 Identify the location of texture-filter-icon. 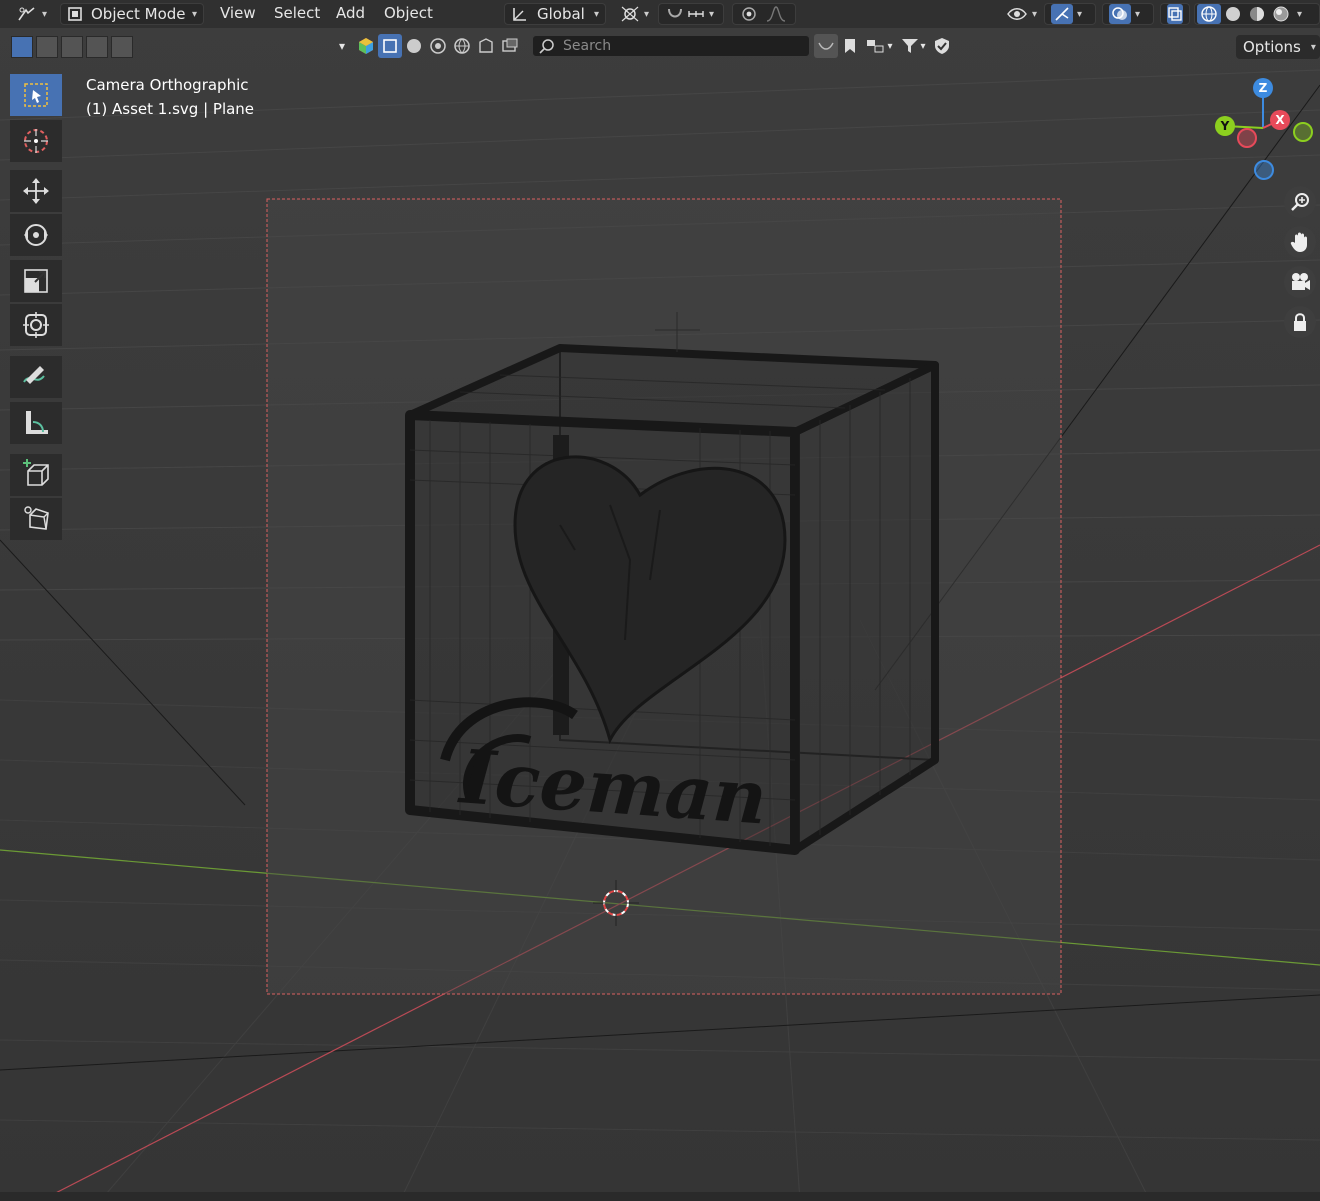
(486, 46).